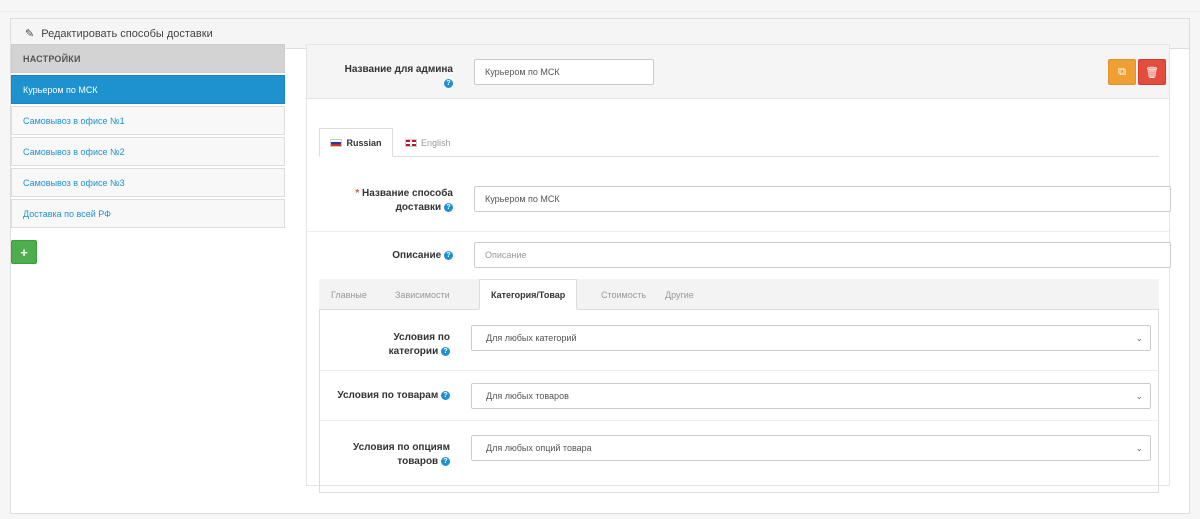 This screenshot has width=1200, height=519. I want to click on sidebar-item-delivery-rf: Доставка по всей РФ, so click(148, 213).